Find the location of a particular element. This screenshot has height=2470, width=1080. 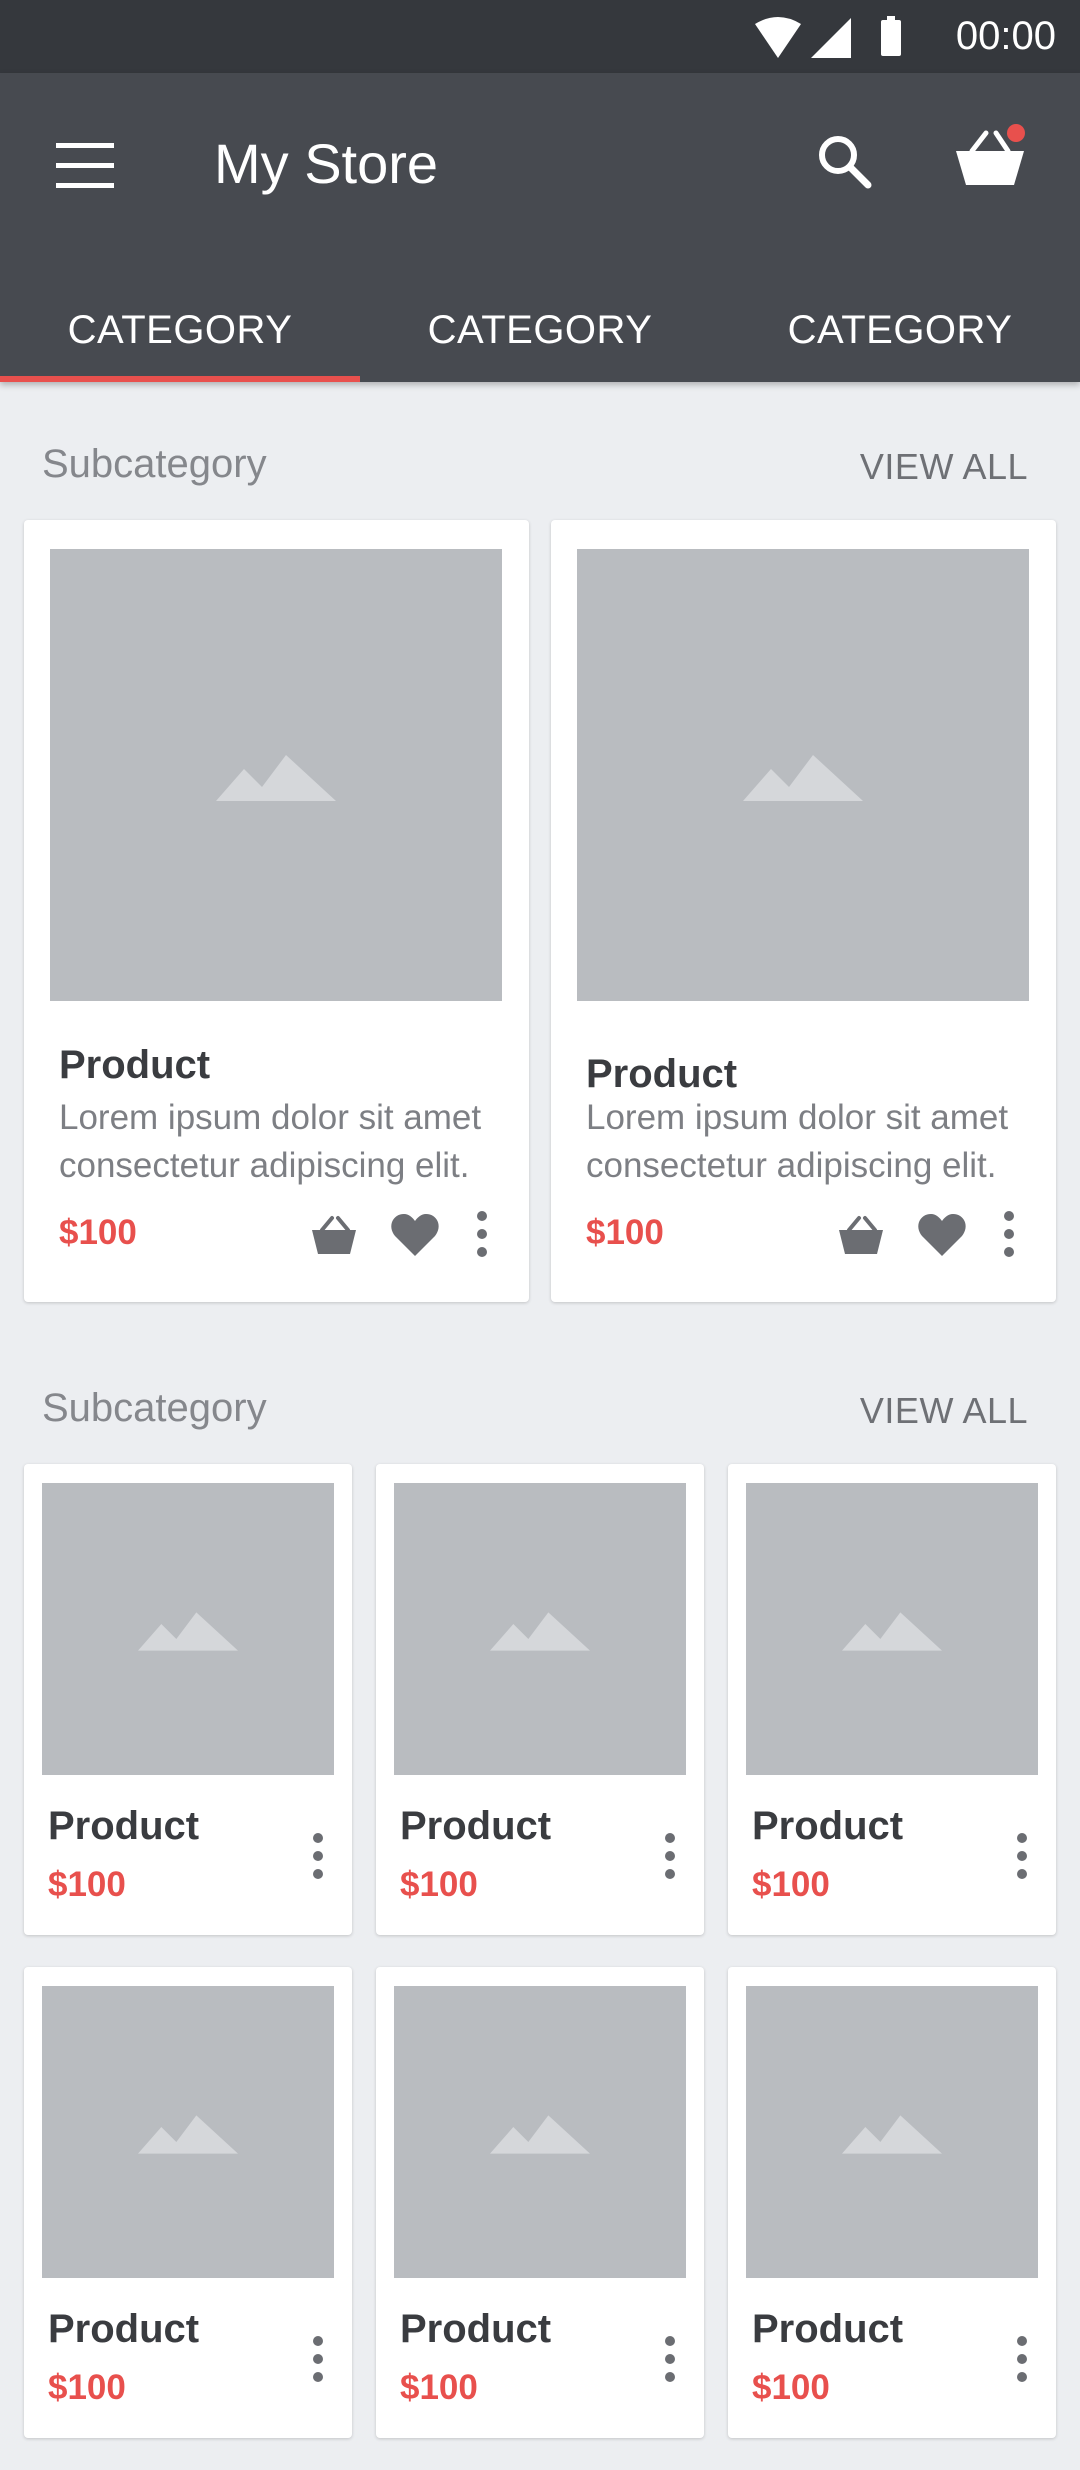

battery-icon is located at coordinates (891, 36).